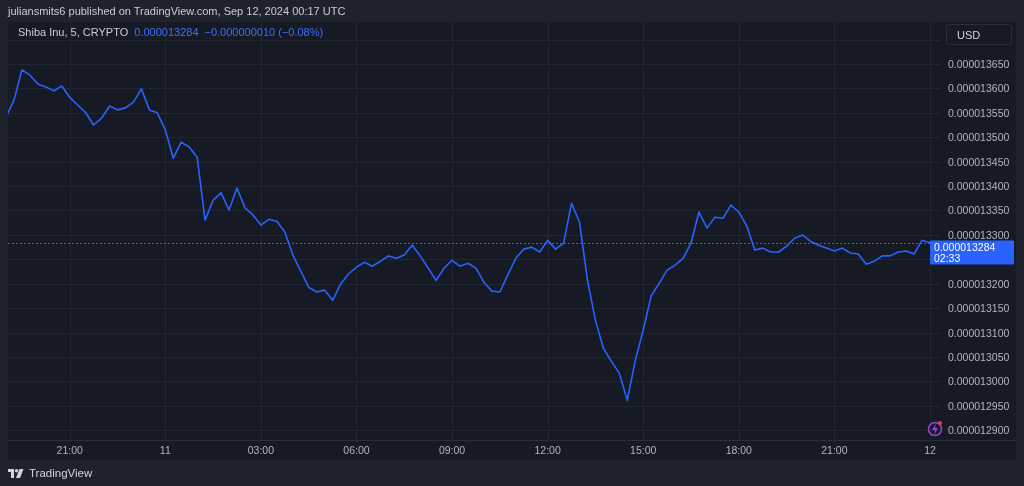  I want to click on price-axis-label: 0.000013600, so click(979, 88).